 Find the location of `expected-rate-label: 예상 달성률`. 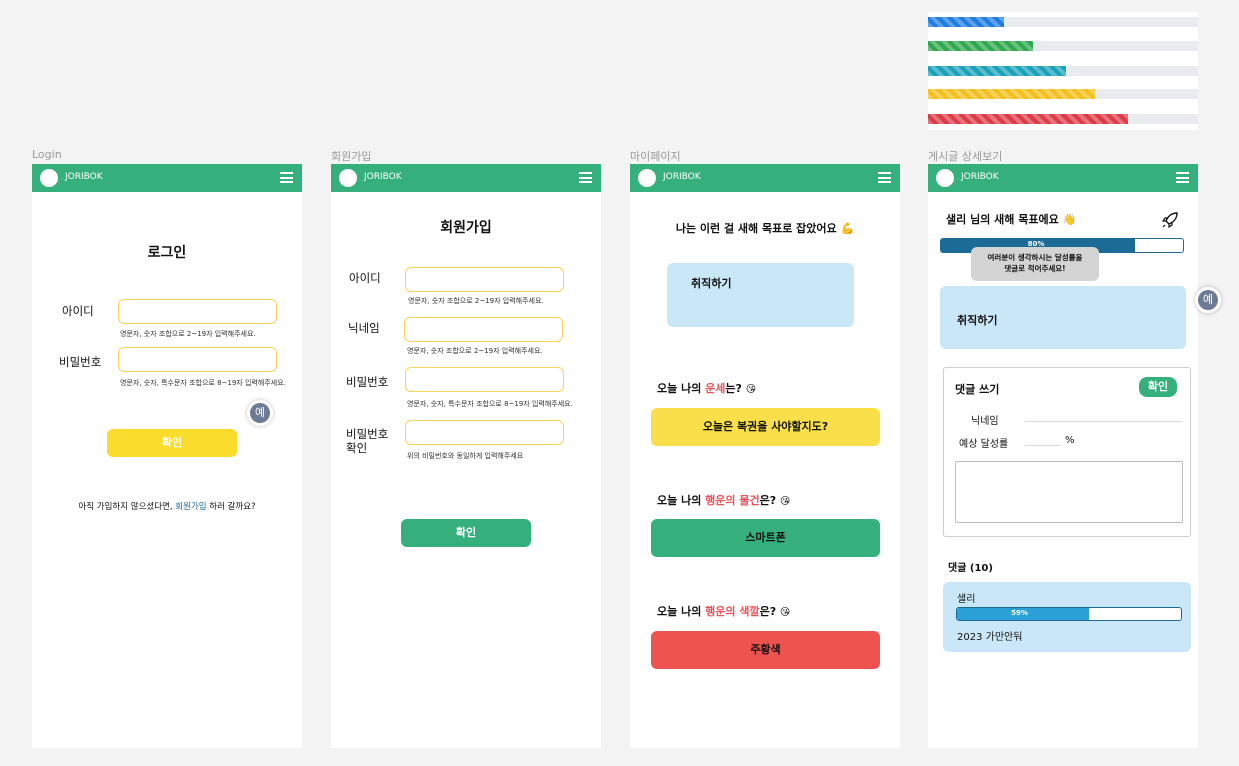

expected-rate-label: 예상 달성률 is located at coordinates (984, 444).